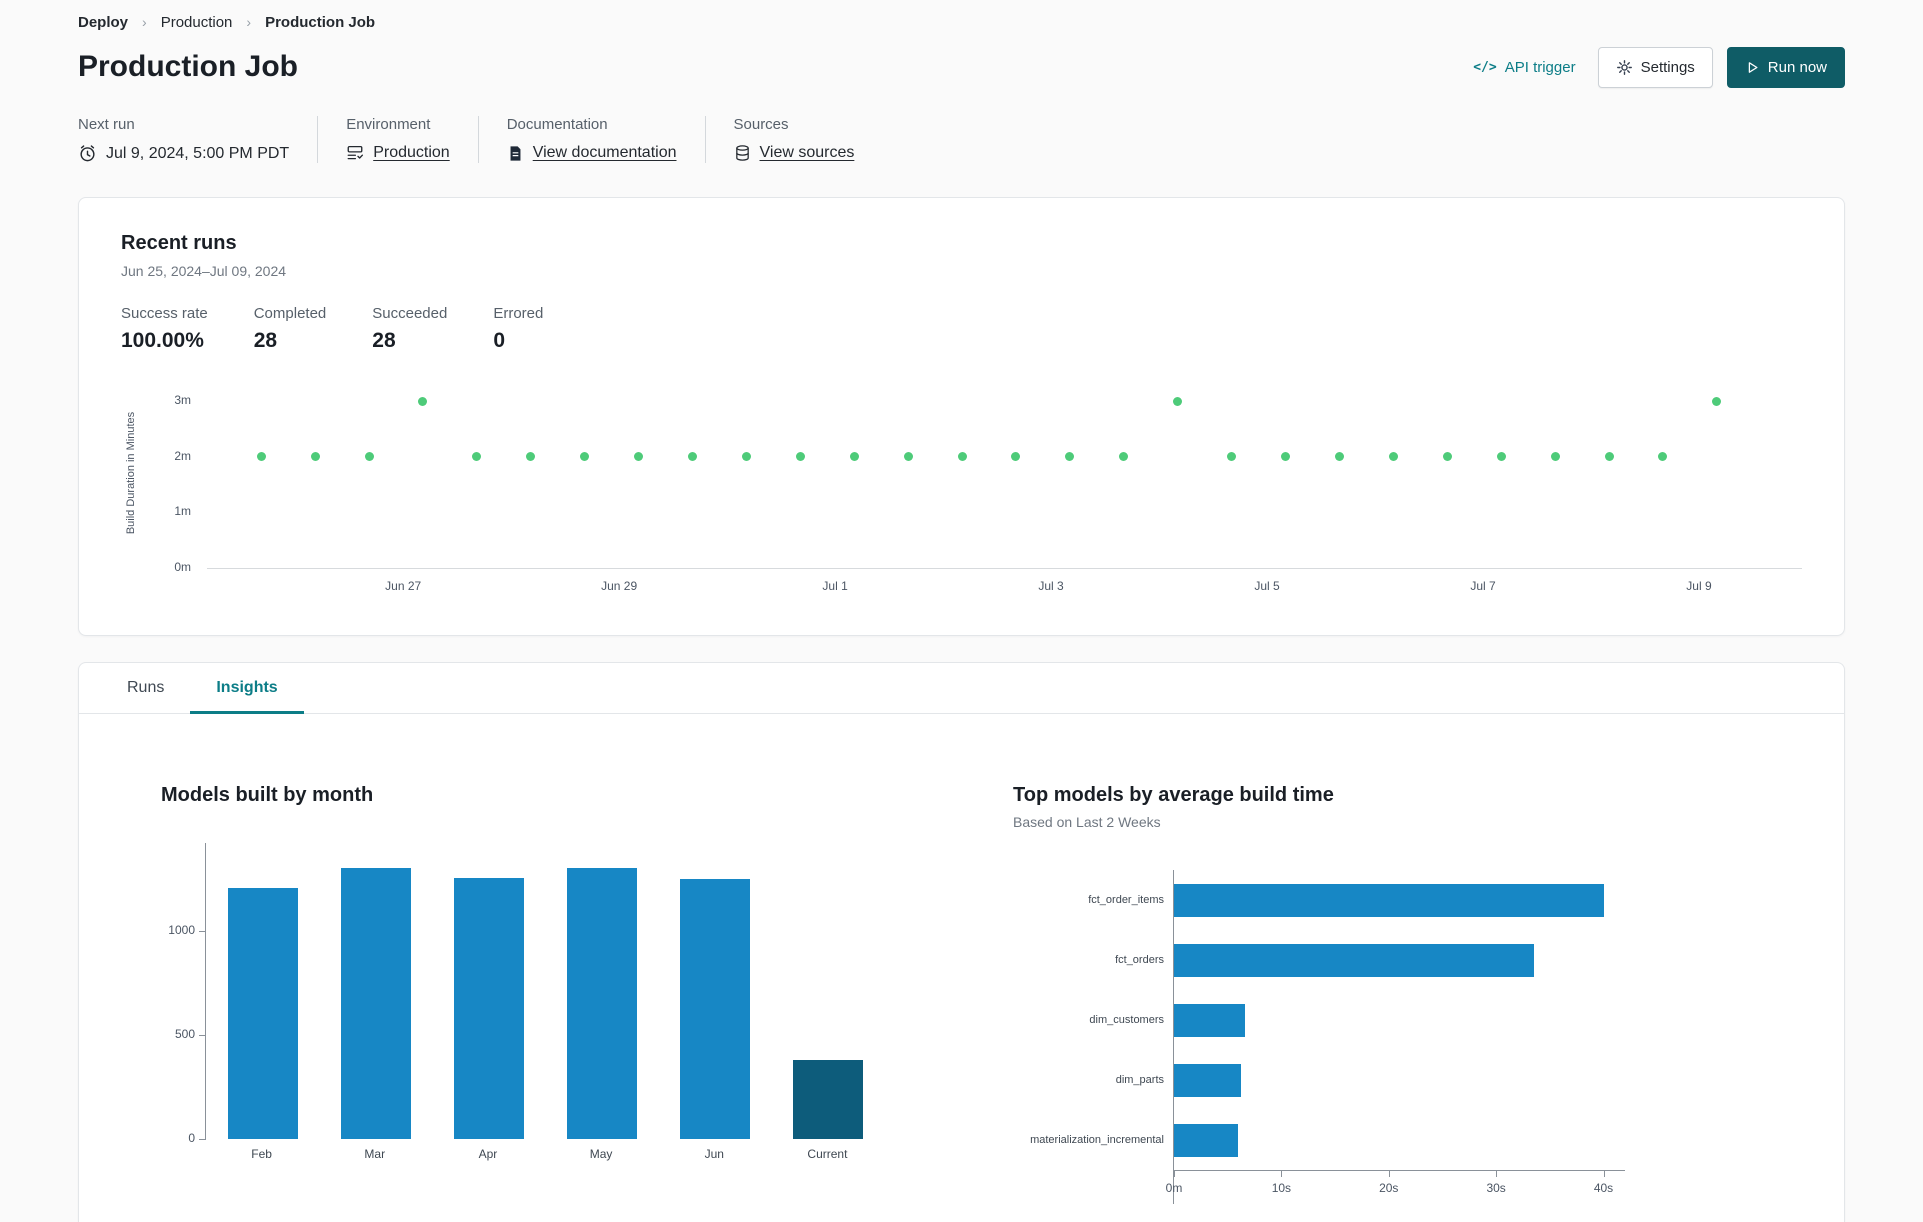 The width and height of the screenshot is (1923, 1222). What do you see at coordinates (409, 329) in the screenshot?
I see `stat-succeeded: Succeeded 28` at bounding box center [409, 329].